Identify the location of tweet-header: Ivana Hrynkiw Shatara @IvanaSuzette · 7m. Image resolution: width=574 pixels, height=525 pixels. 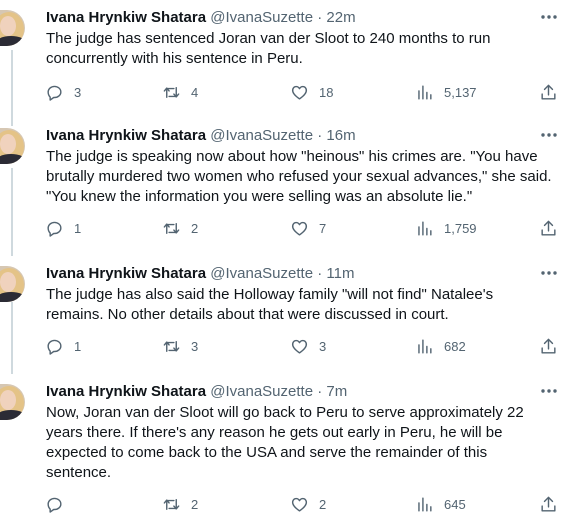
(196, 392).